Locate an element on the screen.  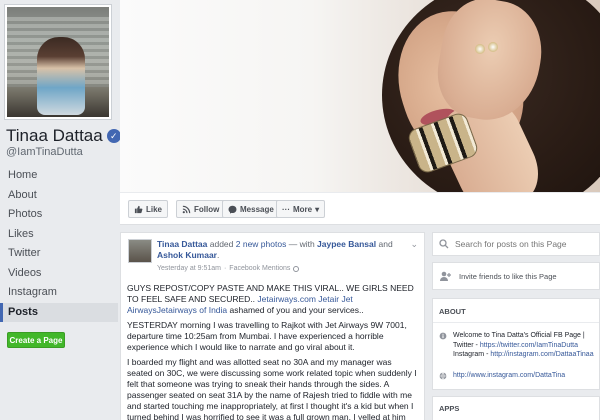
apps-heading: APPS is located at coordinates (449, 408).